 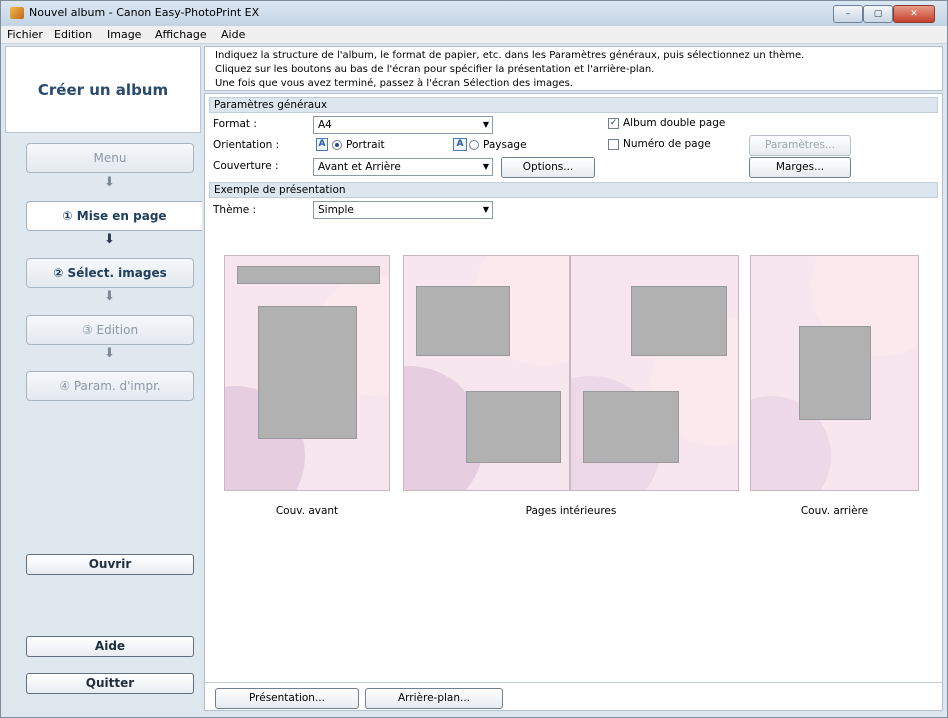 I want to click on orientation-label: Orientation :, so click(x=246, y=145).